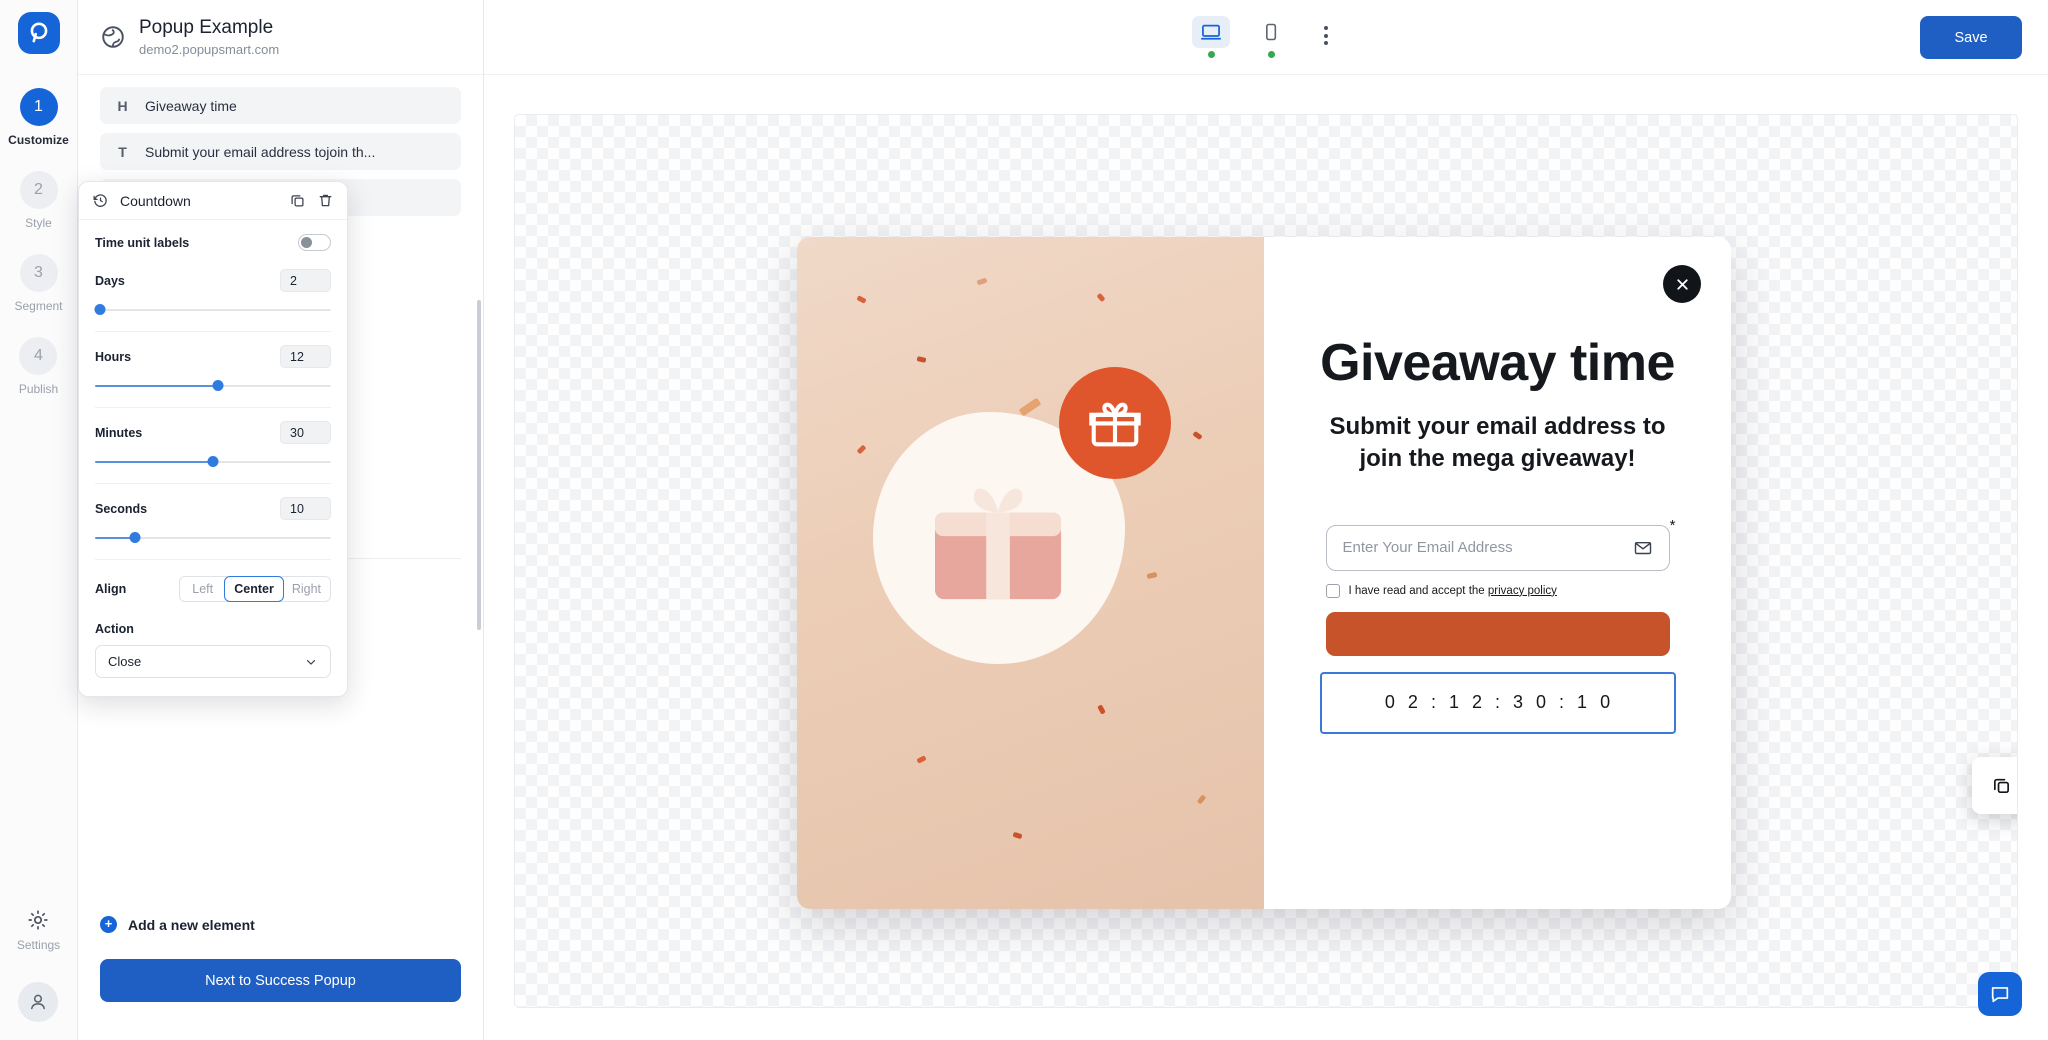  I want to click on device-desktop-toggle, so click(1211, 37).